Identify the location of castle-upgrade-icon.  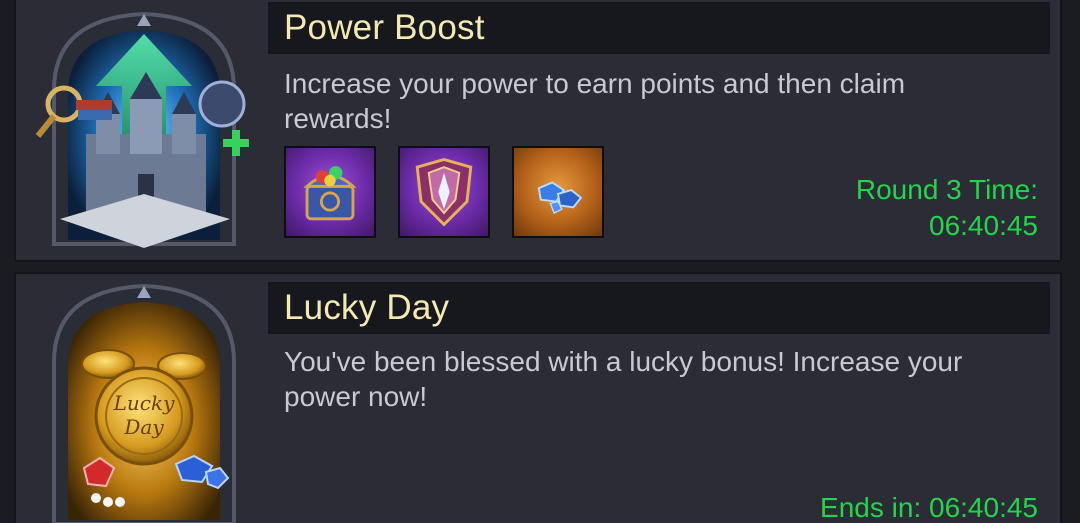
(144, 129).